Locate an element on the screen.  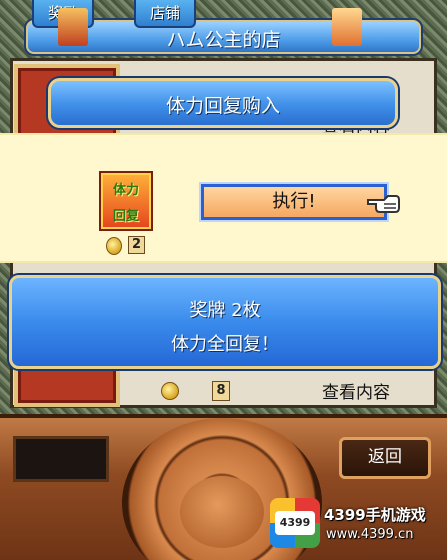
medal-count-text: 奖牌 2枚 is located at coordinates (225, 310).